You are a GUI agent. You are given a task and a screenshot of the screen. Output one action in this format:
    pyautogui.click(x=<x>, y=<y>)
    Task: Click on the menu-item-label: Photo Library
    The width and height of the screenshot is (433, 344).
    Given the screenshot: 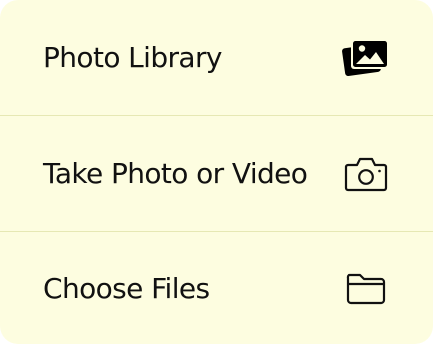 What is the action you would take?
    pyautogui.click(x=132, y=57)
    